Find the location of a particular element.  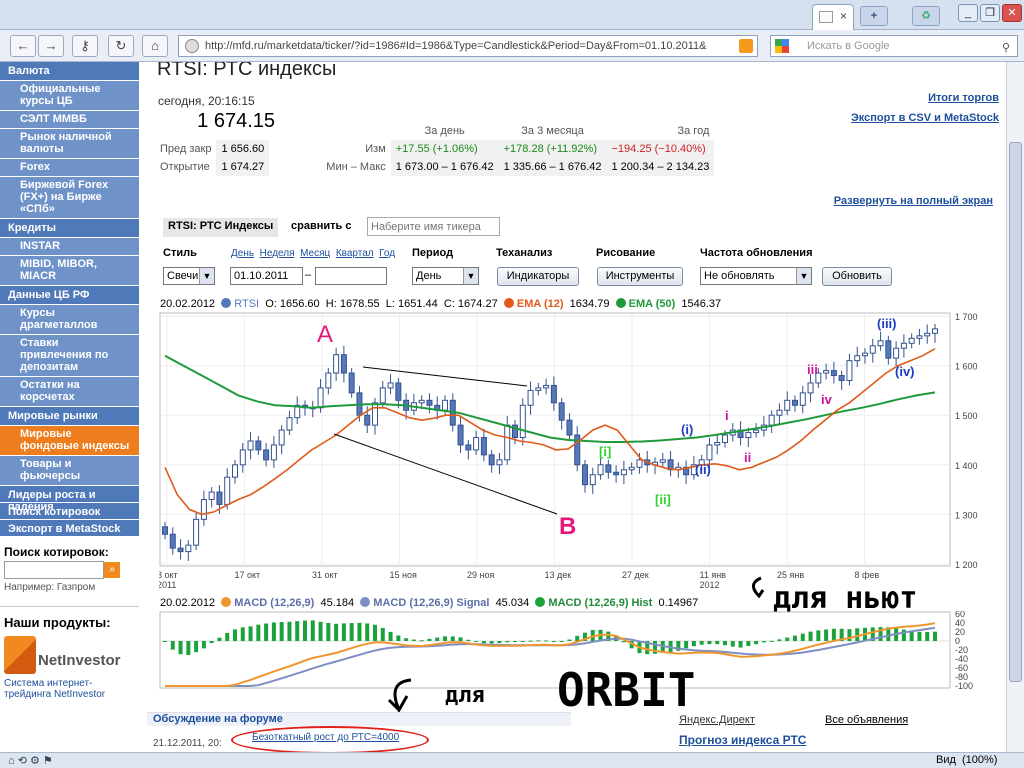

search-go-icon: » is located at coordinates (112, 570).